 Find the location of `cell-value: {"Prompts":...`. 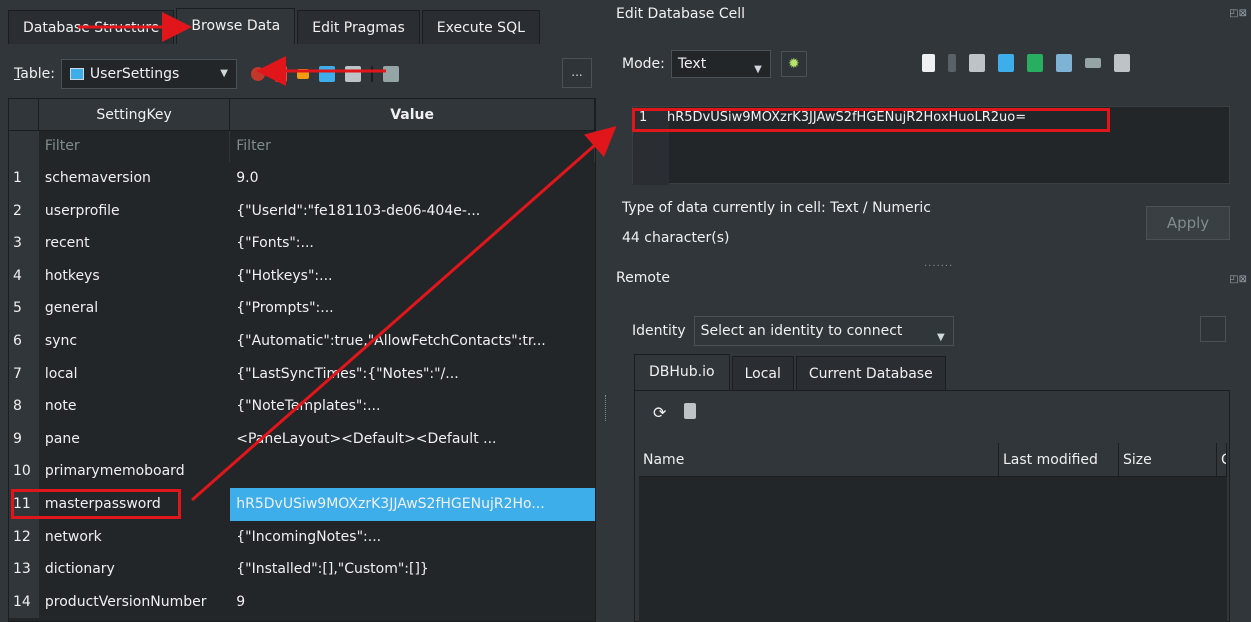

cell-value: {"Prompts":... is located at coordinates (412, 308).